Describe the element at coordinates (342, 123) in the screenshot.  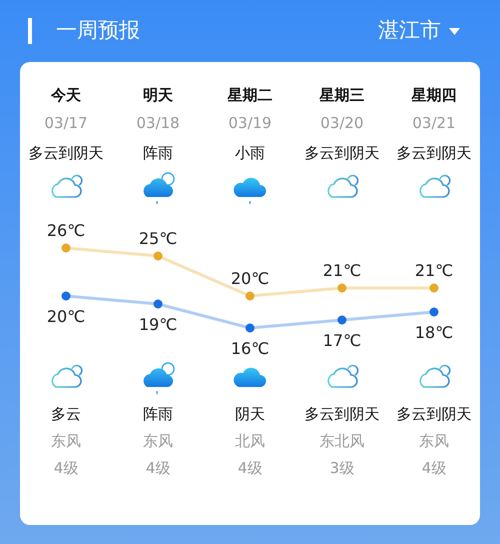
I see `date-label: 03/20` at that location.